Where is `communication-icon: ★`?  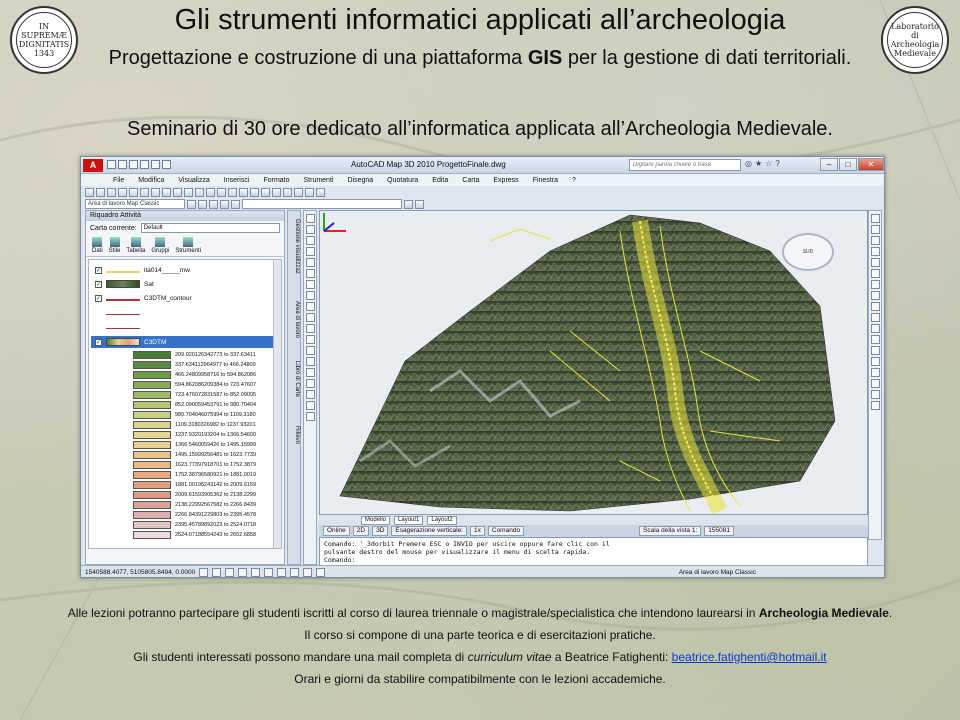
communication-icon: ★ is located at coordinates (758, 163).